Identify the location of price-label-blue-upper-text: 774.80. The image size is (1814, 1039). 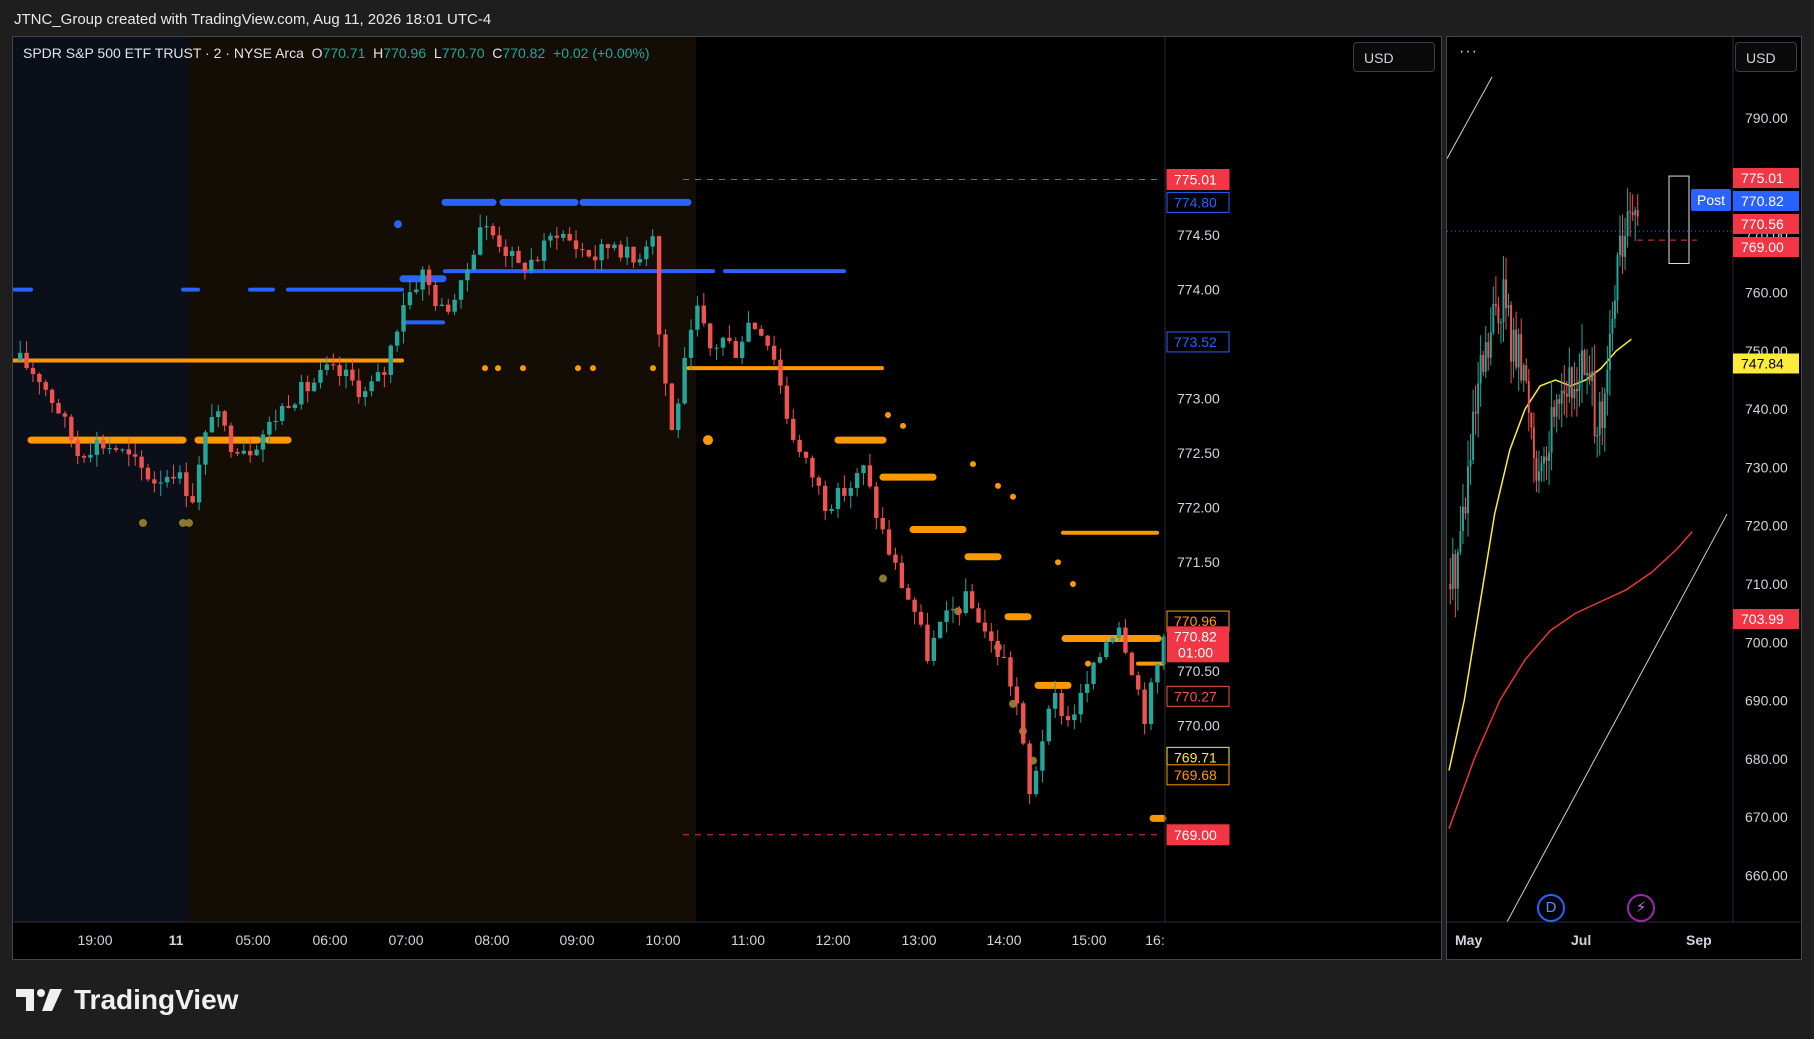
(1195, 202).